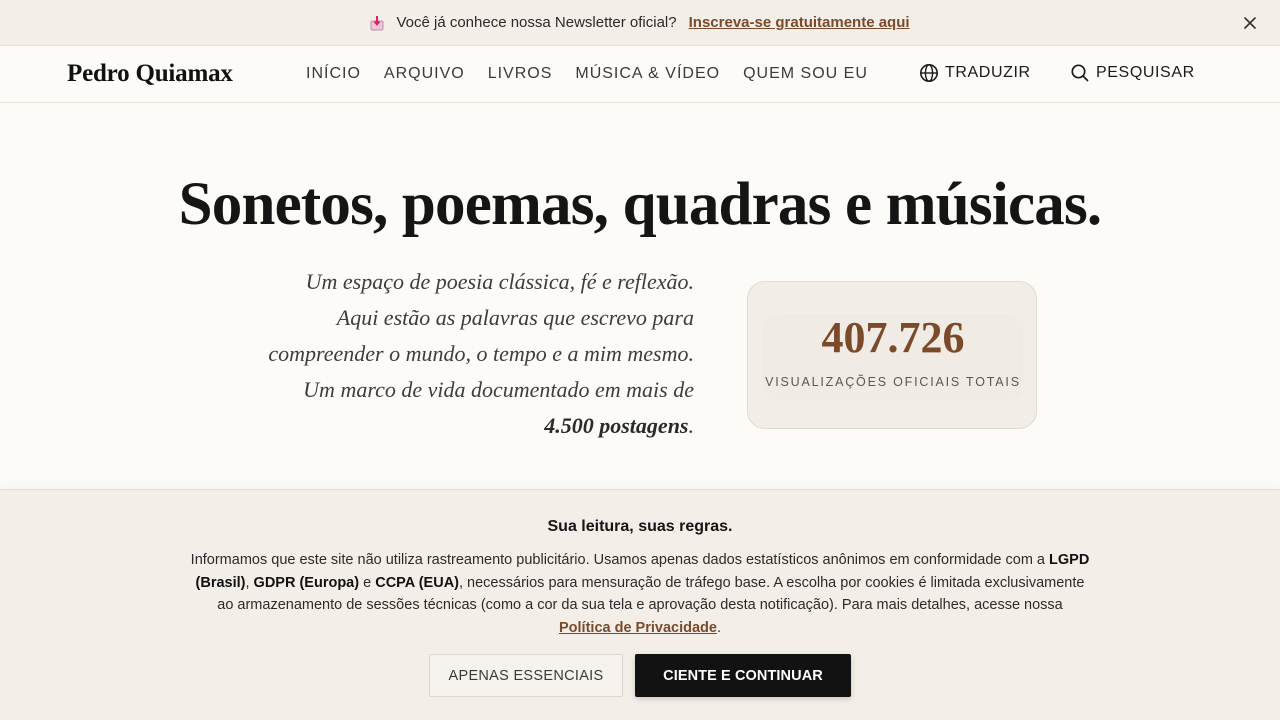  Describe the element at coordinates (893, 382) in the screenshot. I see `total-views-label: VISUALIZAÇÕES OFICIAIS TOTAIS` at that location.